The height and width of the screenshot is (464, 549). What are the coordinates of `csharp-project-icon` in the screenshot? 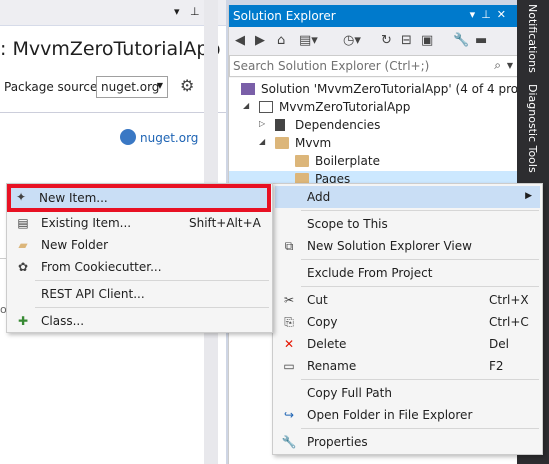 It's located at (266, 107).